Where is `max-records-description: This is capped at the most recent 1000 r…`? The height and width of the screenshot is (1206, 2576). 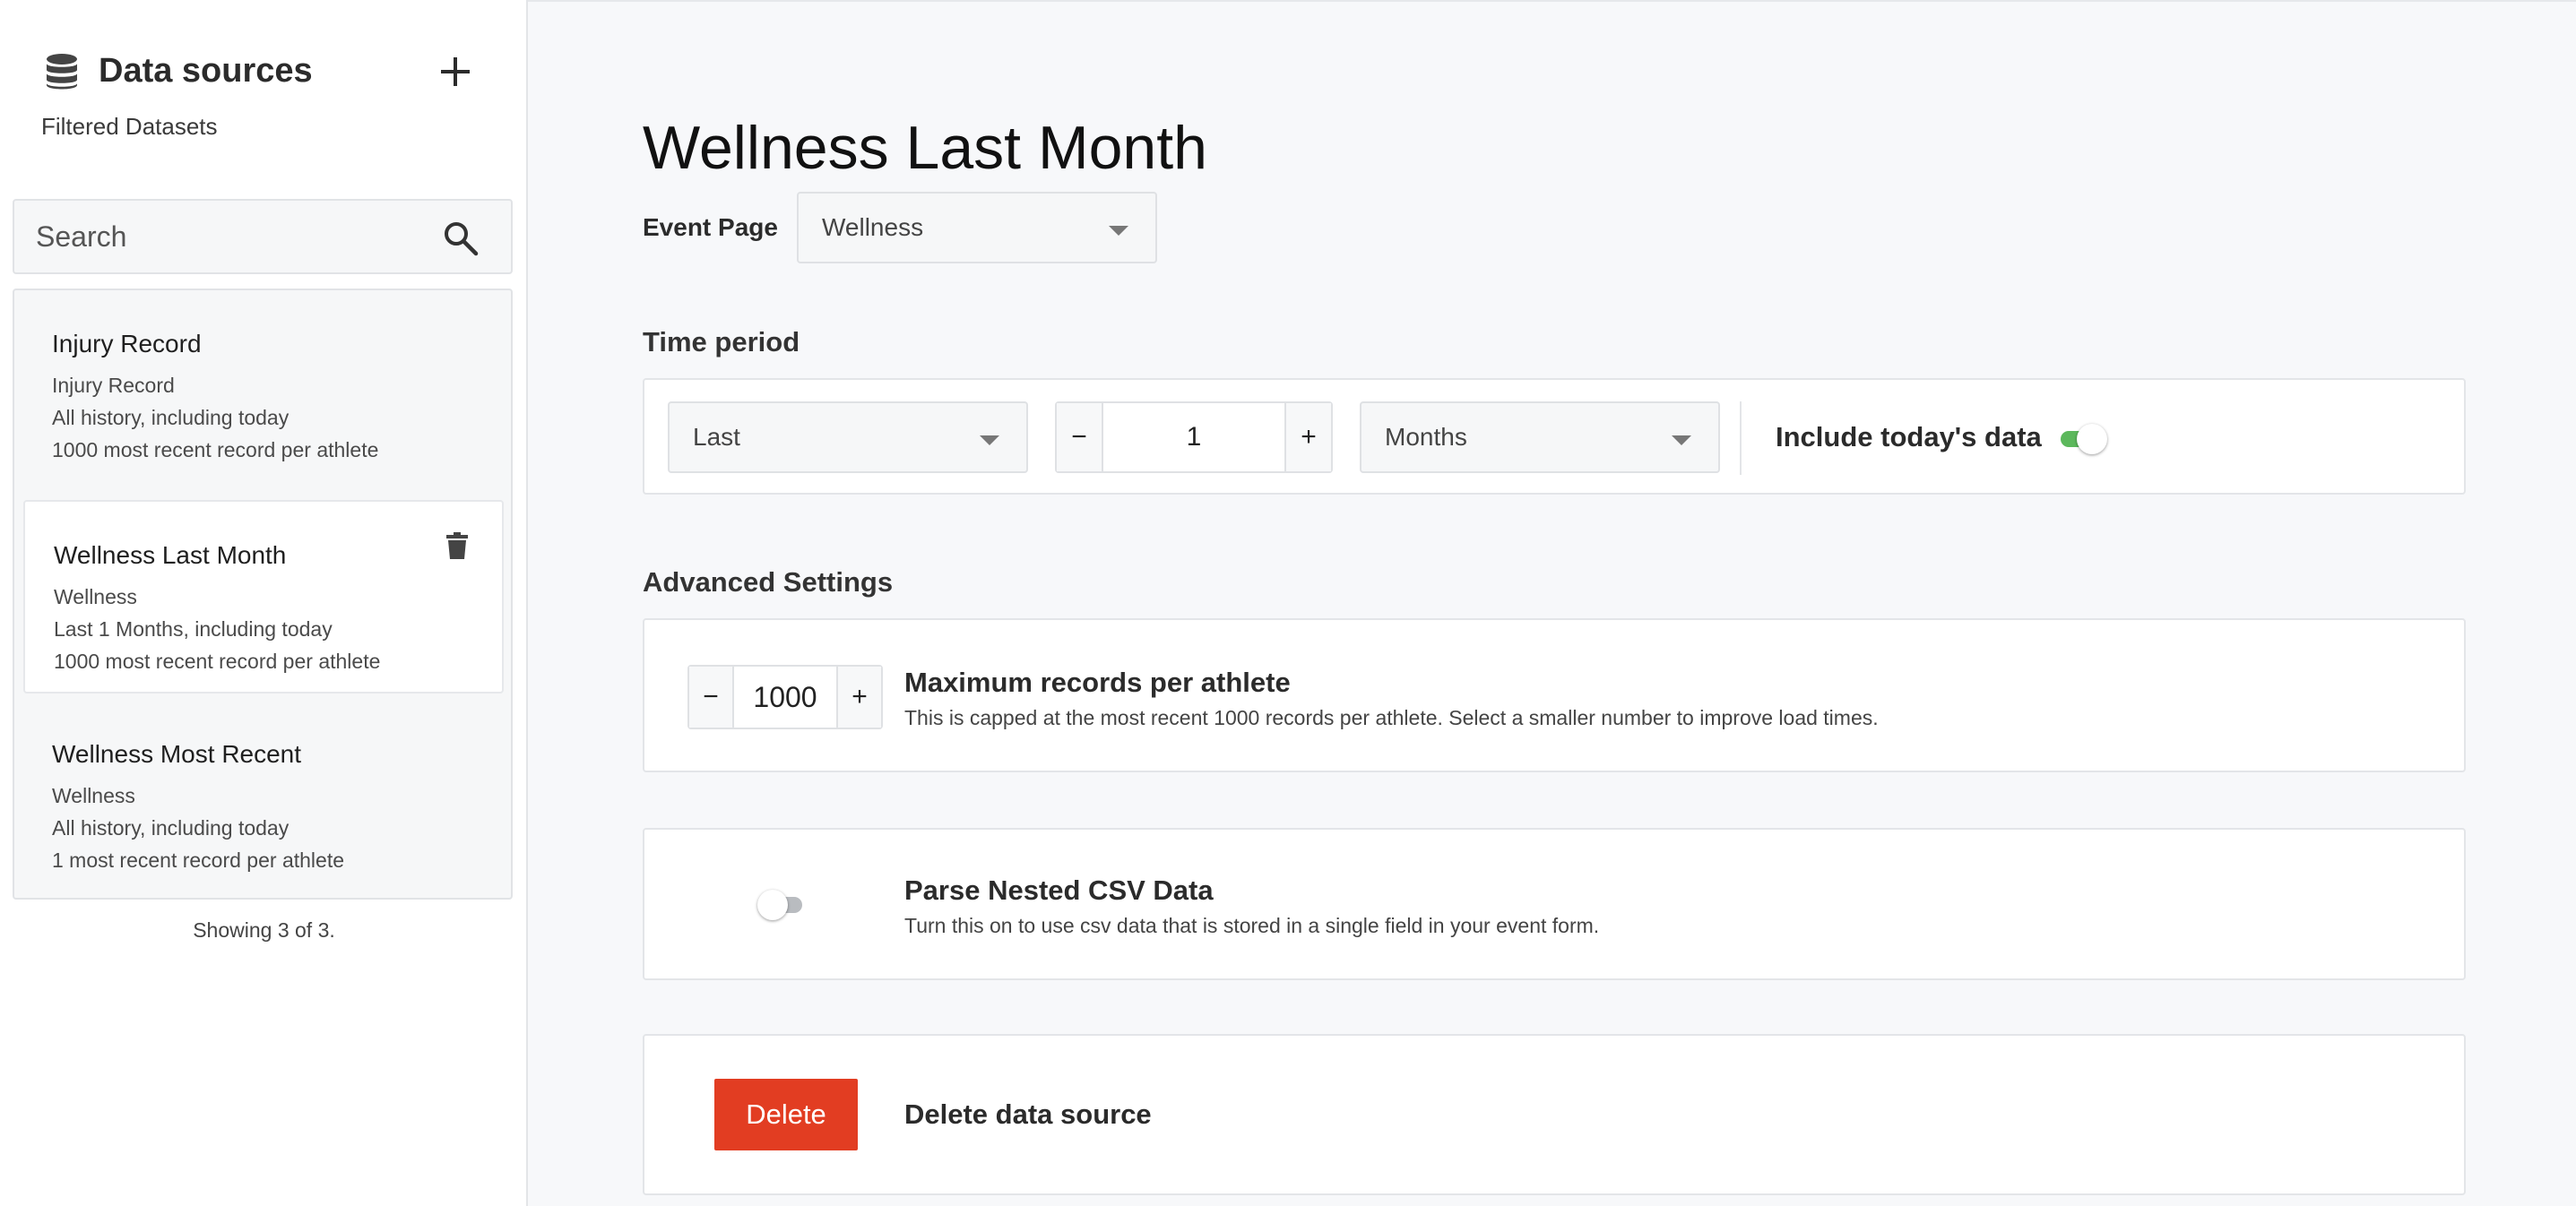
max-records-description: This is capped at the most recent 1000 r… is located at coordinates (1391, 717).